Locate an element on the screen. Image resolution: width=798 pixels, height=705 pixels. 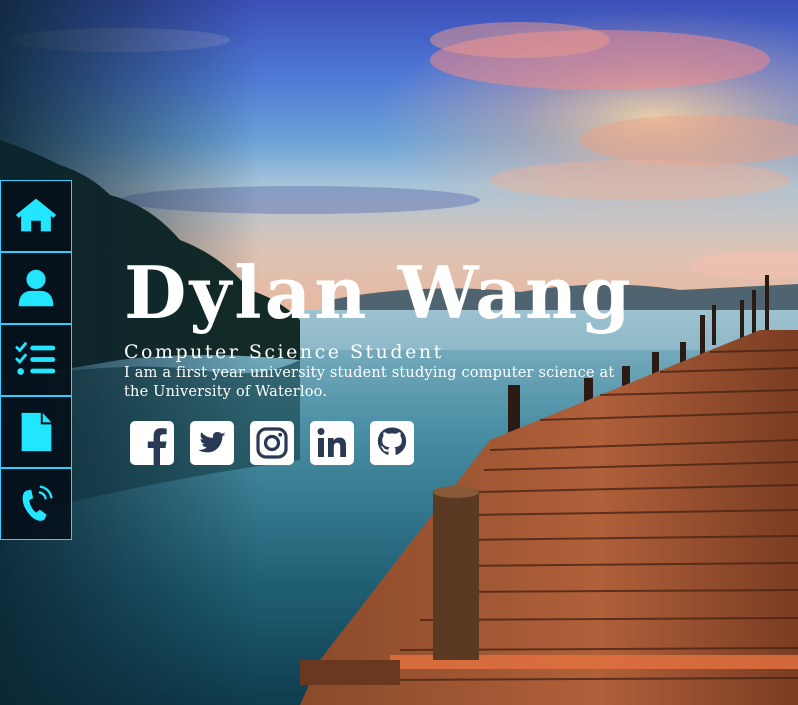
phone-icon is located at coordinates (37, 503).